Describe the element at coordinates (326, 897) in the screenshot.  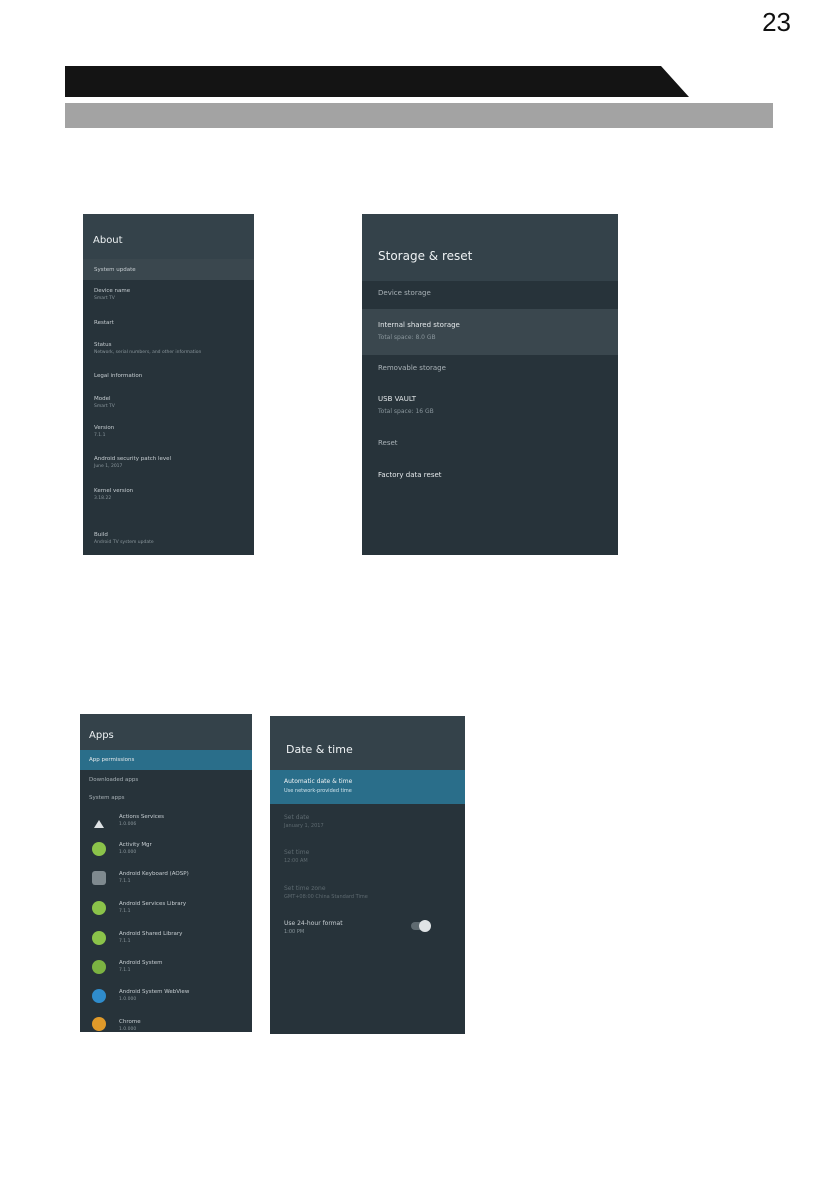
I see `datetime-item-sub: GMT+08:00 China Standard Time` at that location.